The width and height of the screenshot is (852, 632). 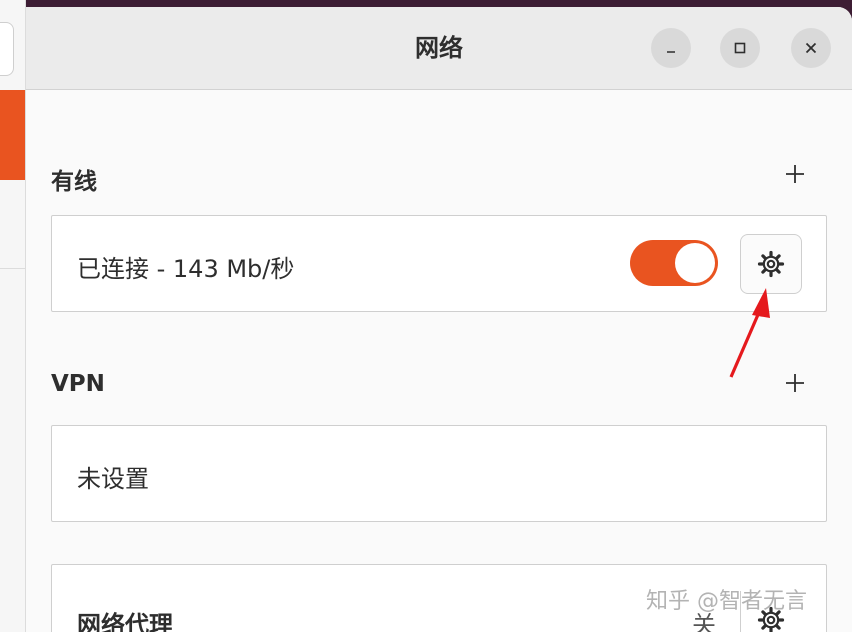 What do you see at coordinates (113, 479) in the screenshot?
I see `vpn-status: 未设置` at bounding box center [113, 479].